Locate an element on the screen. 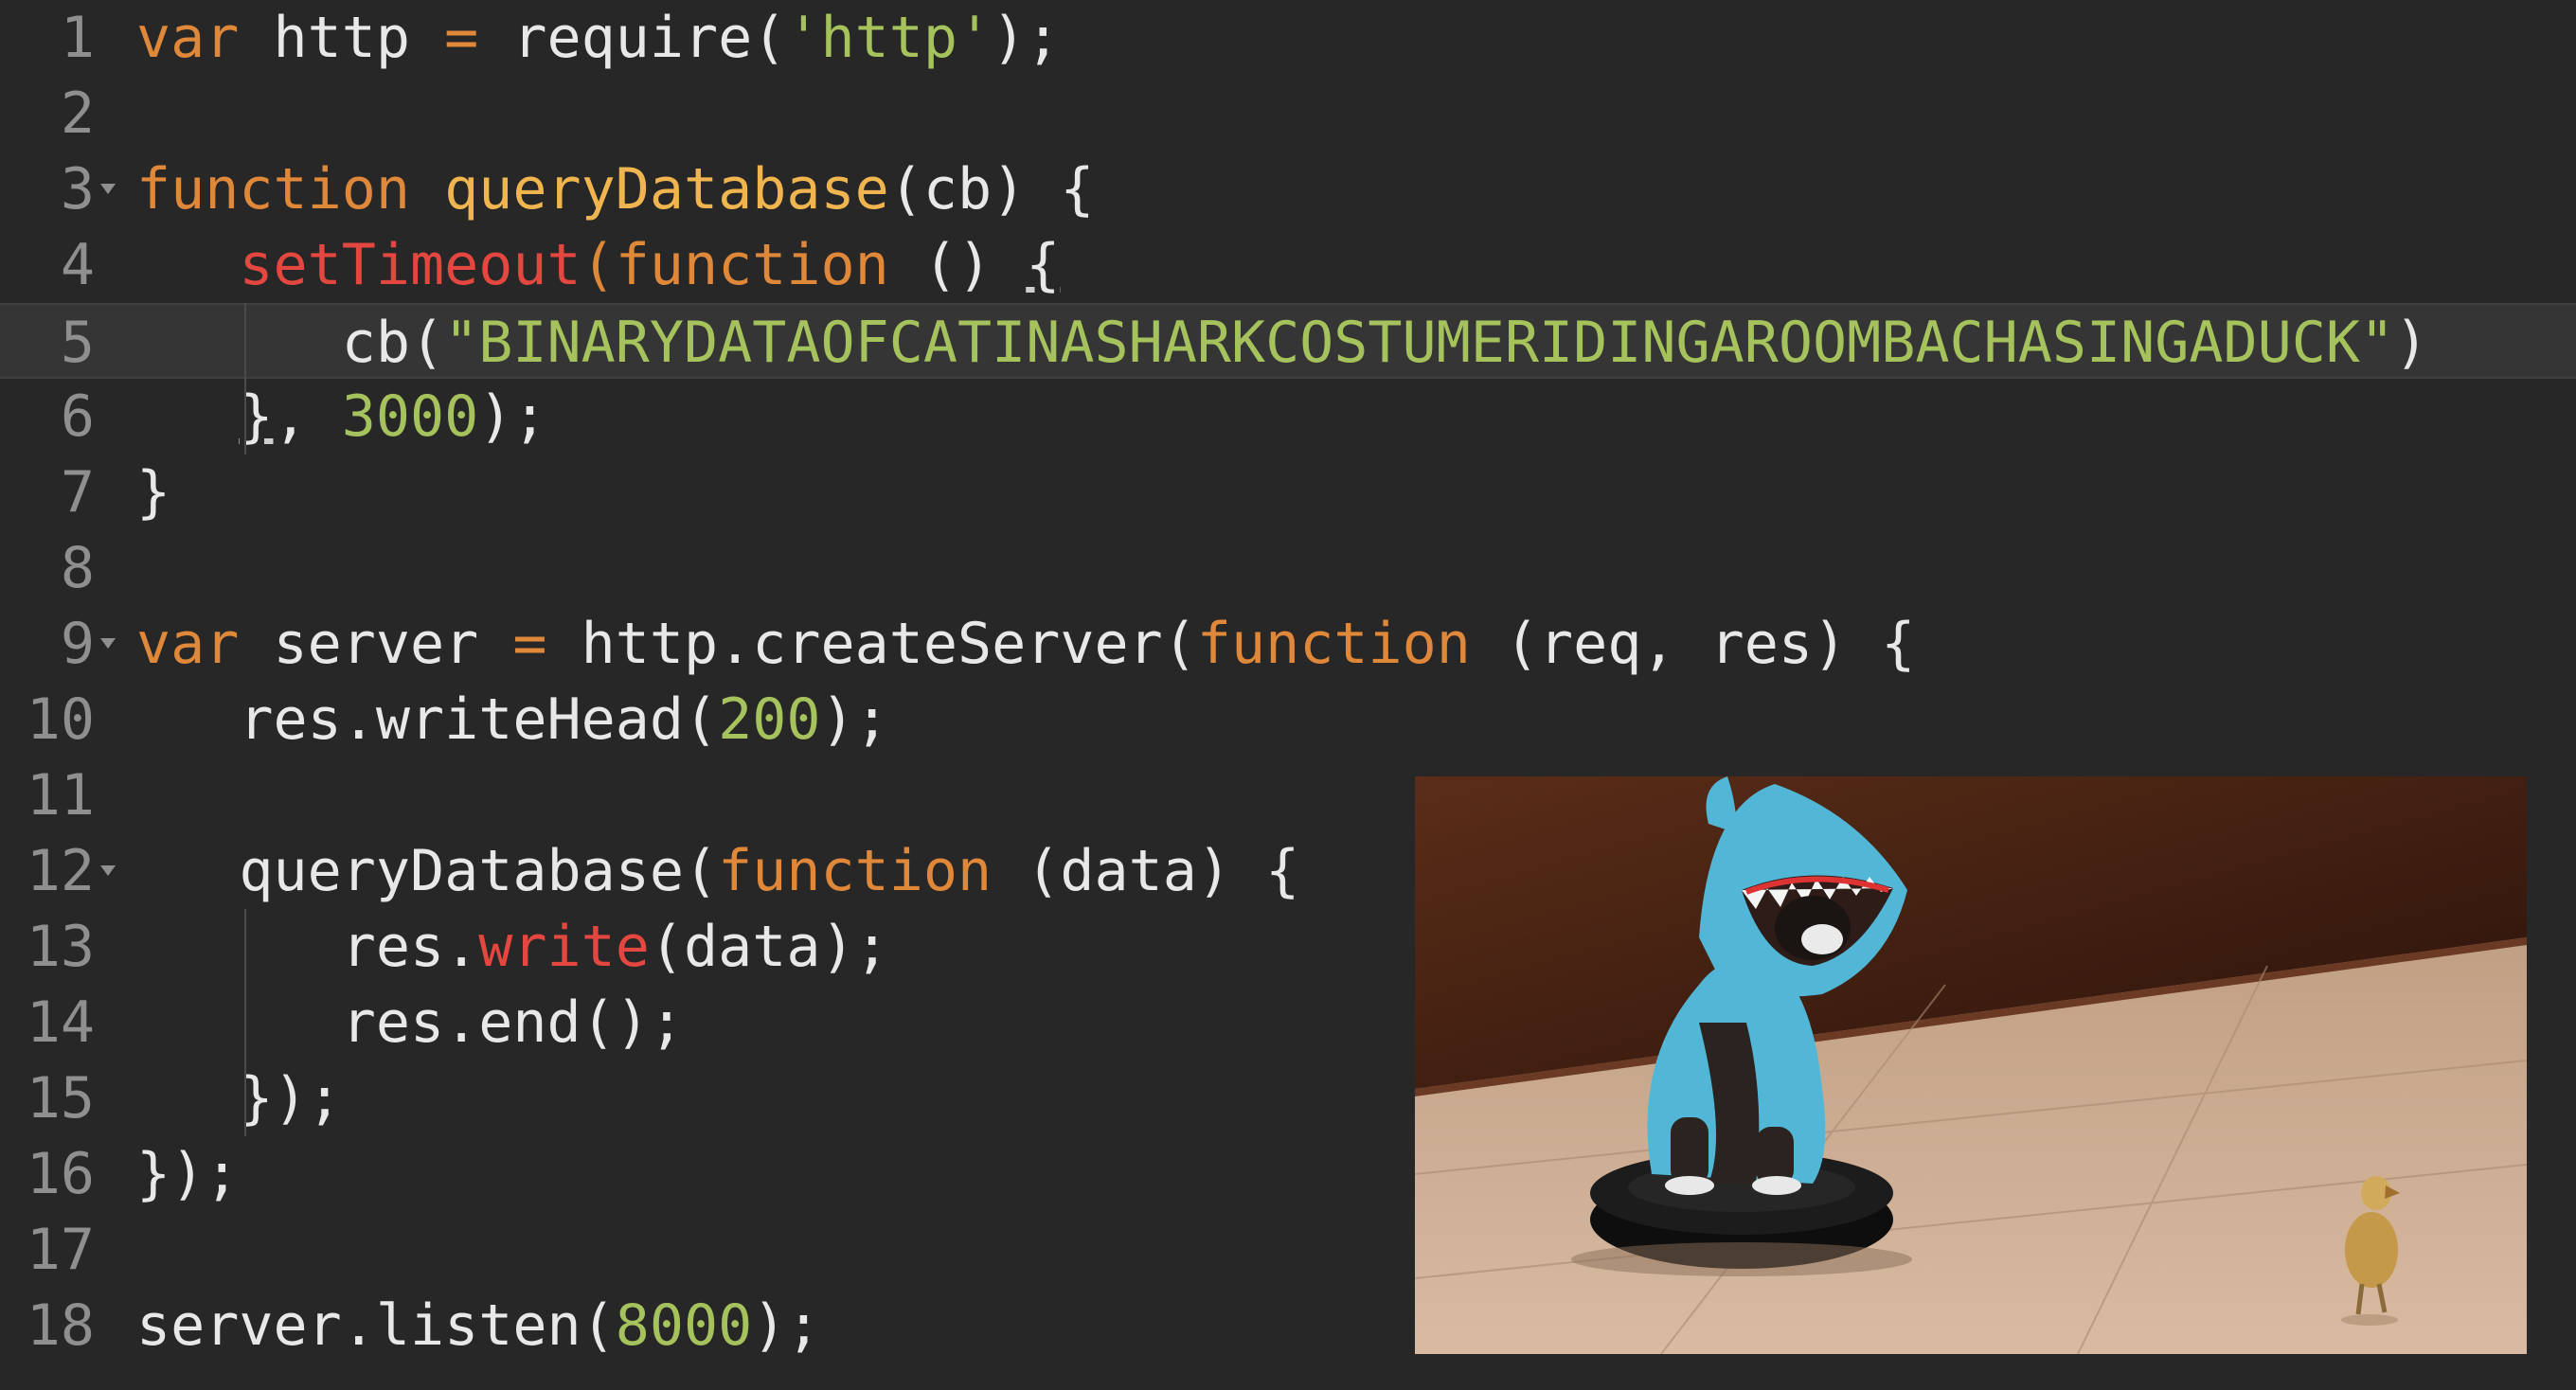 The width and height of the screenshot is (2576, 1390). code-text: res.end(); is located at coordinates (410, 1022).